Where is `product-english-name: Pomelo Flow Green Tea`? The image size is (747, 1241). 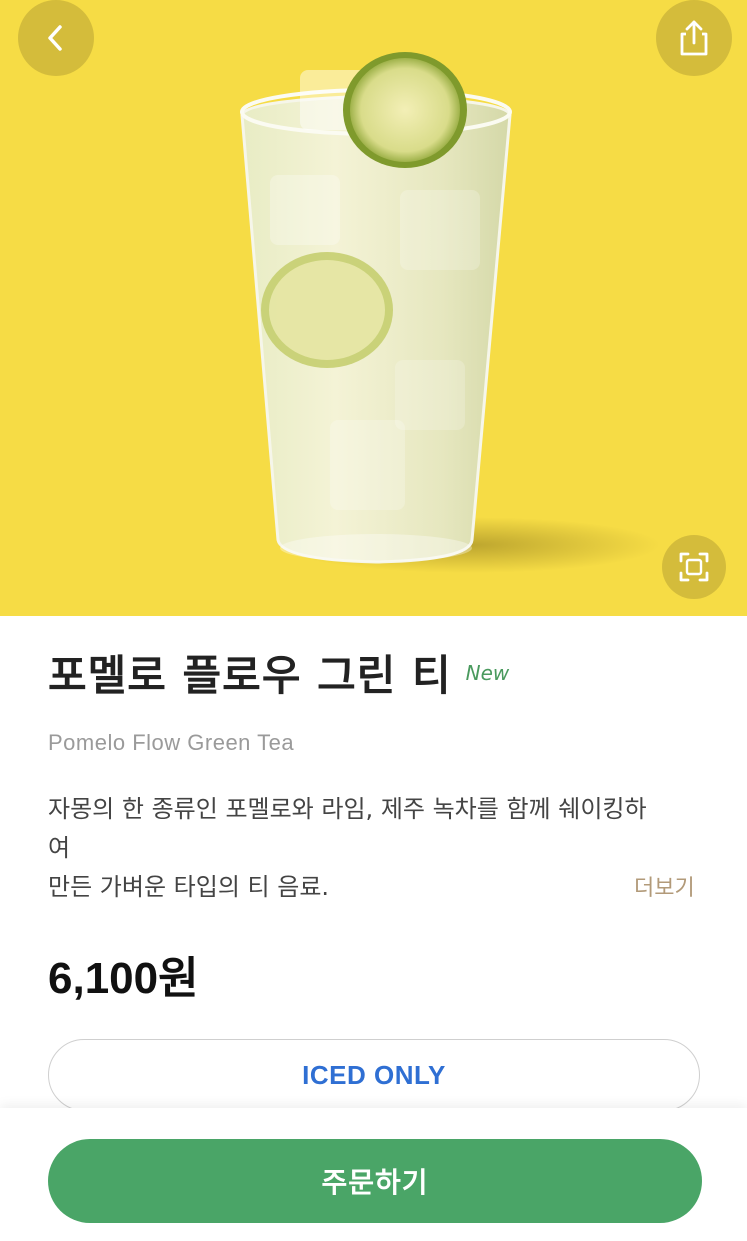
product-english-name: Pomelo Flow Green Tea is located at coordinates (171, 742).